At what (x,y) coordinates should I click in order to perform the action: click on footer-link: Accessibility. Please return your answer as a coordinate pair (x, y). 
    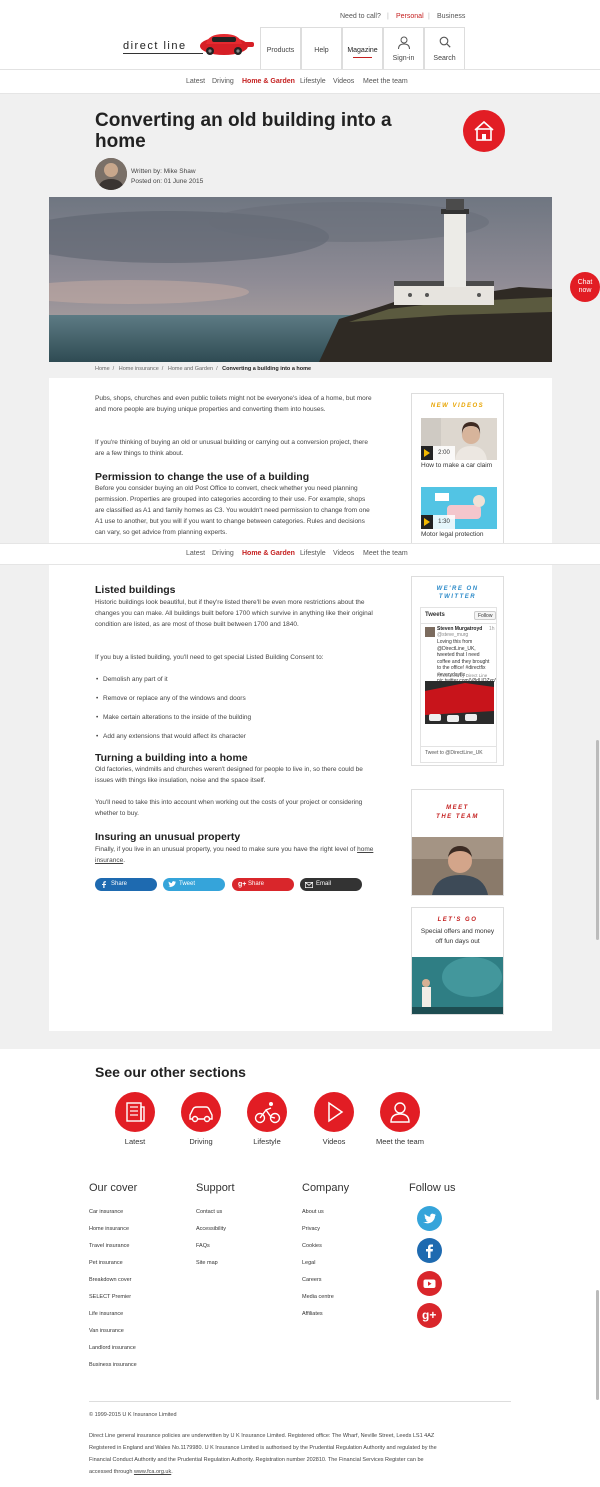
    Looking at the image, I should click on (211, 1229).